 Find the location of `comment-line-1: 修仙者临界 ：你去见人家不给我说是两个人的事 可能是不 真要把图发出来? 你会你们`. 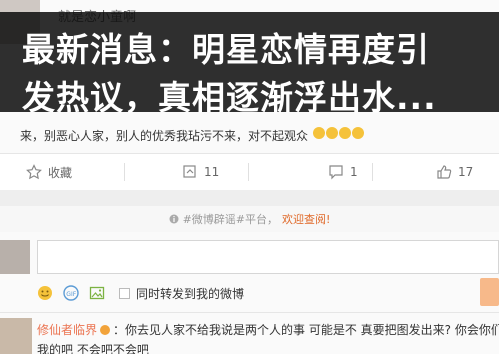

comment-line-1: 修仙者临界 ：你去见人家不给我说是两个人的事 可能是不 真要把图发出来? 你会你们 is located at coordinates (268, 329).